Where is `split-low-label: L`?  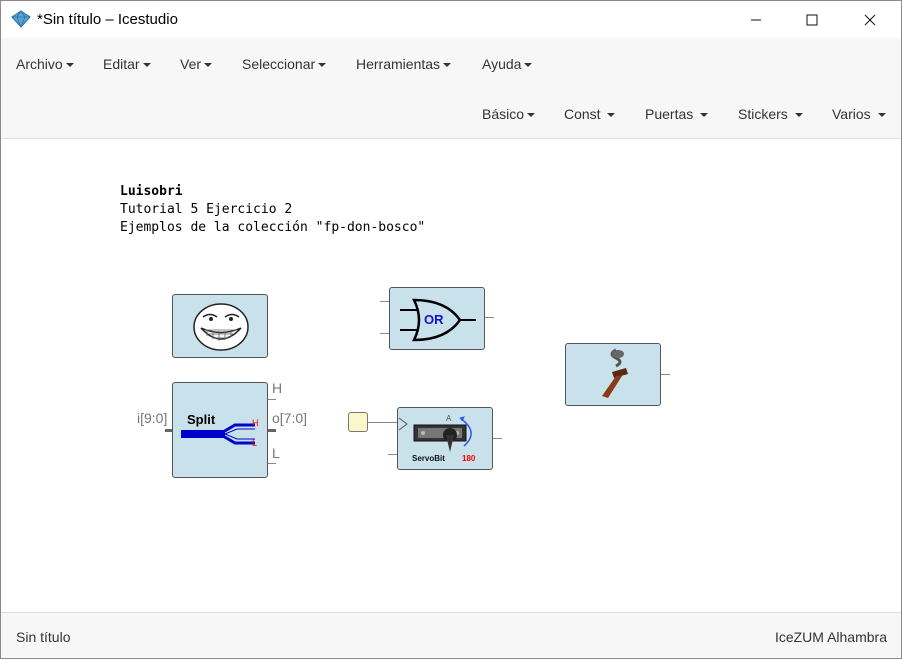
split-low-label: L is located at coordinates (276, 453).